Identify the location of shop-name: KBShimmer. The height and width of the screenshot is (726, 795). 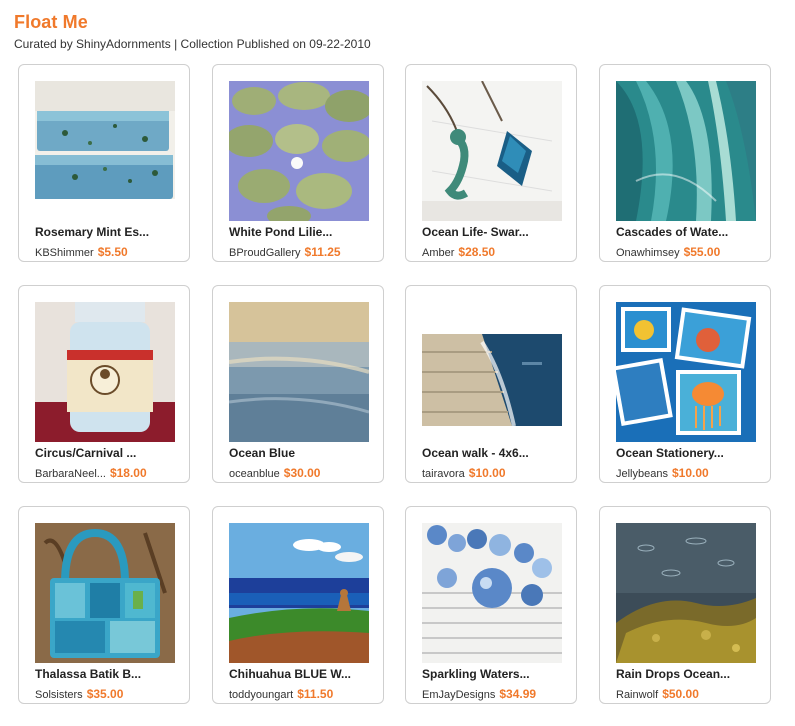
(64, 253).